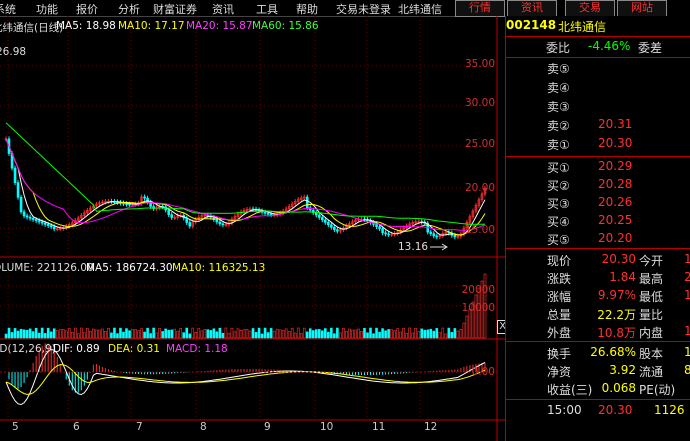 Image resolution: width=690 pixels, height=441 pixels. I want to click on sell-row: 卖② 20.31, so click(598, 125).